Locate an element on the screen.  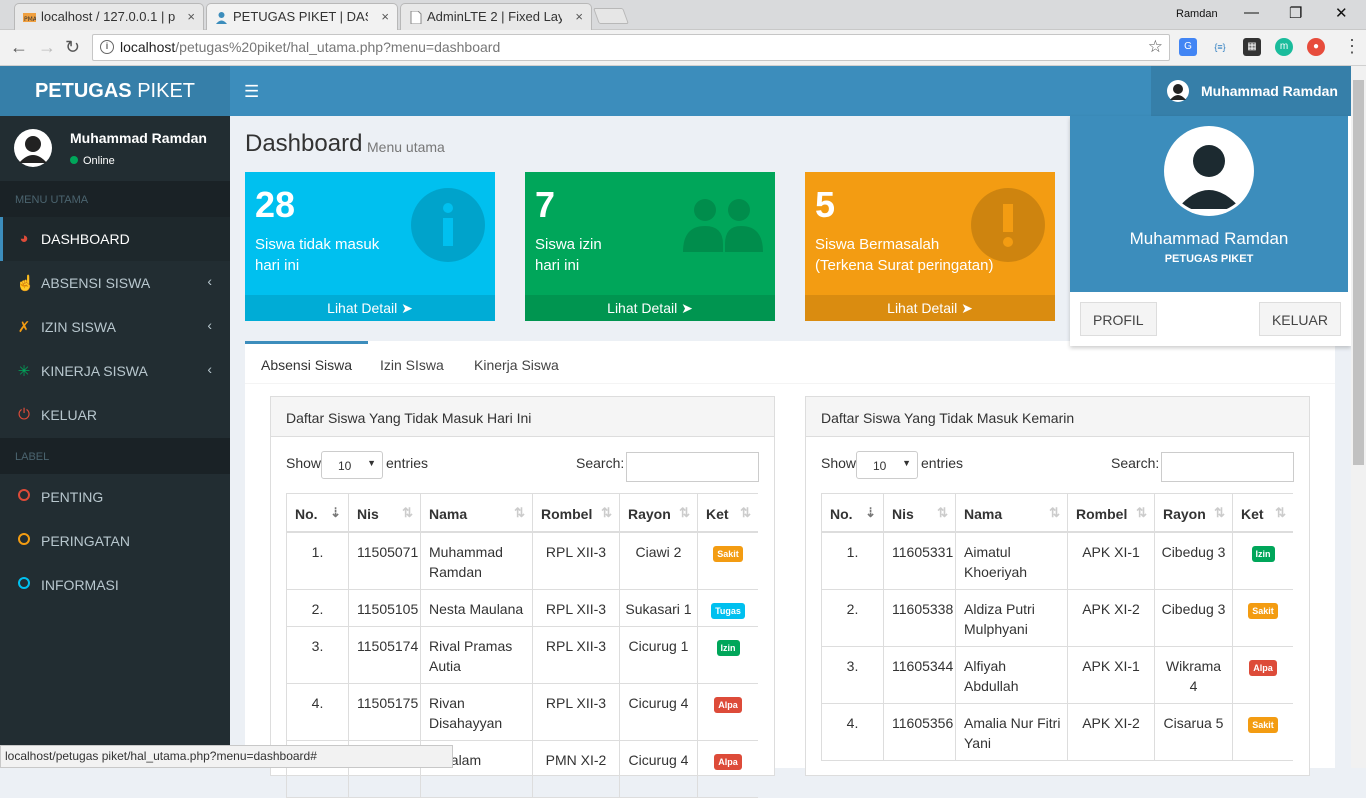
restore-icon: ❐ is located at coordinates (1295, 13).